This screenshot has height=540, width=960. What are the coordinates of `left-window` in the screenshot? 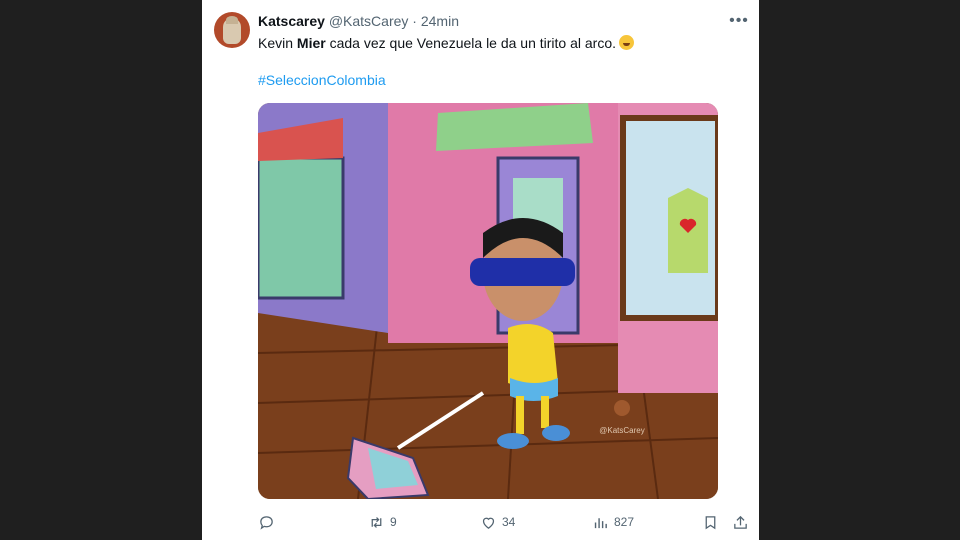 It's located at (301, 228).